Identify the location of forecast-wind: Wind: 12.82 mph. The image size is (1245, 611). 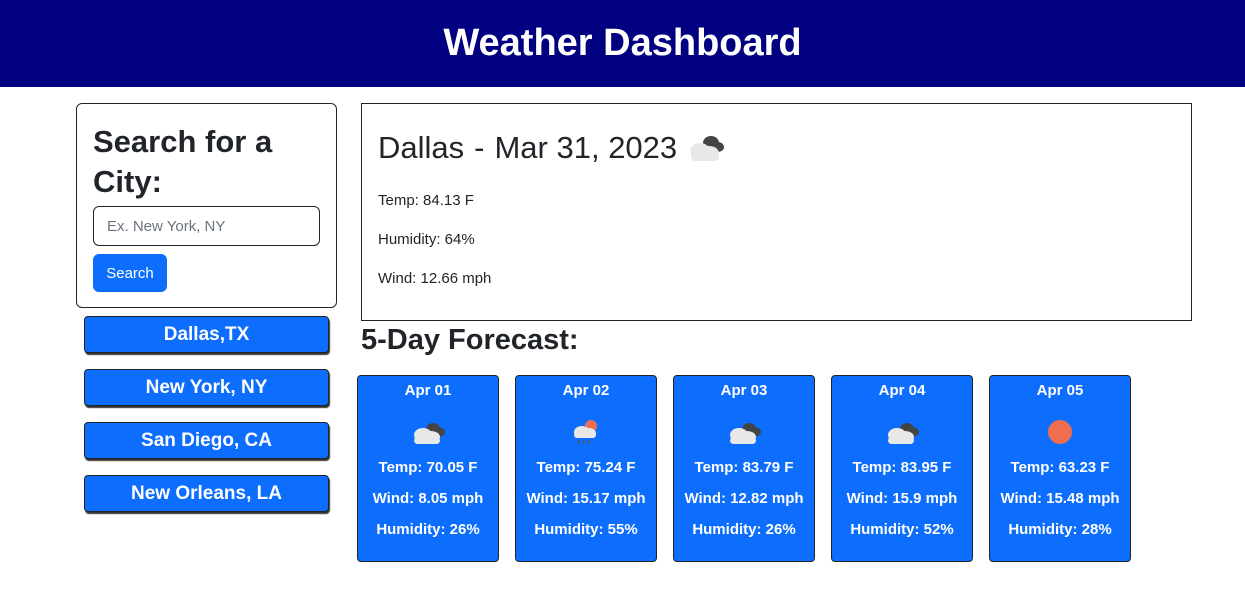
(744, 498).